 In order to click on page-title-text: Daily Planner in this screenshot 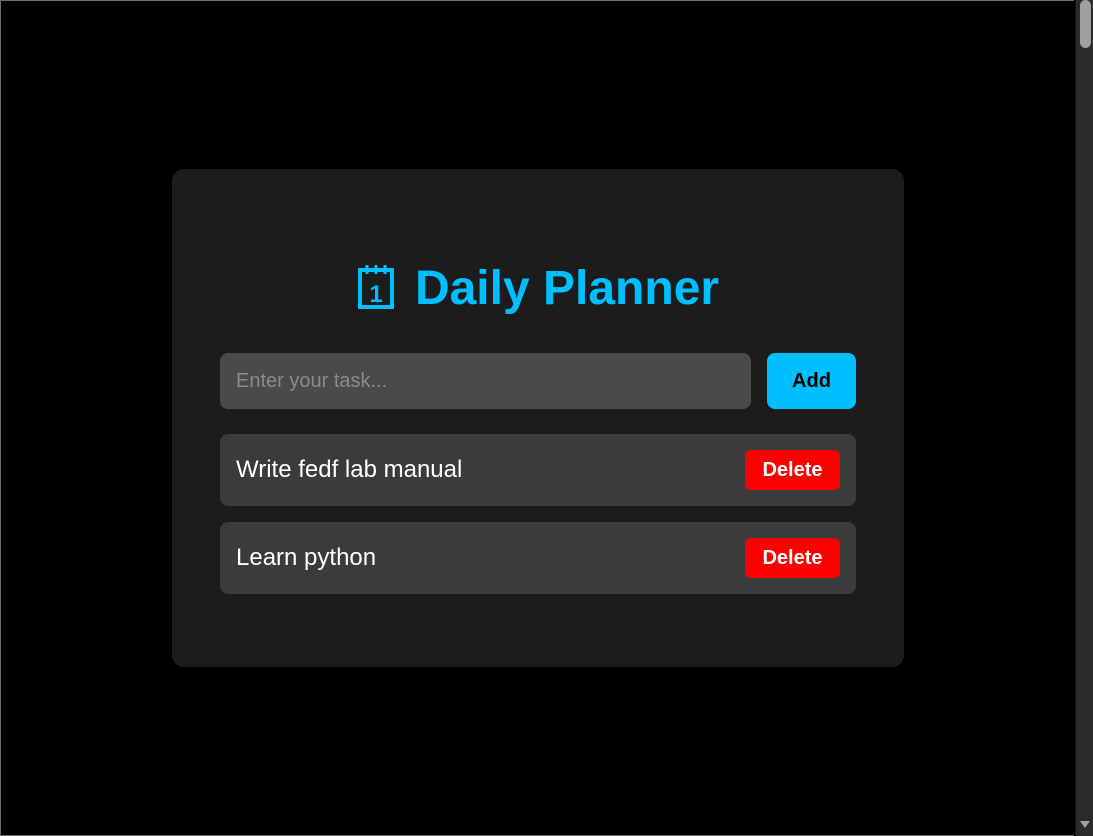, I will do `click(567, 288)`.